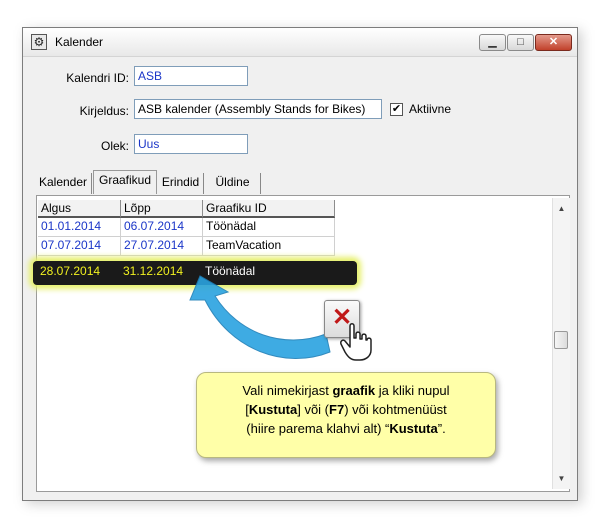  I want to click on callout-line-1: Vali nimekirjast graafik ja kliki nupul, so click(346, 390).